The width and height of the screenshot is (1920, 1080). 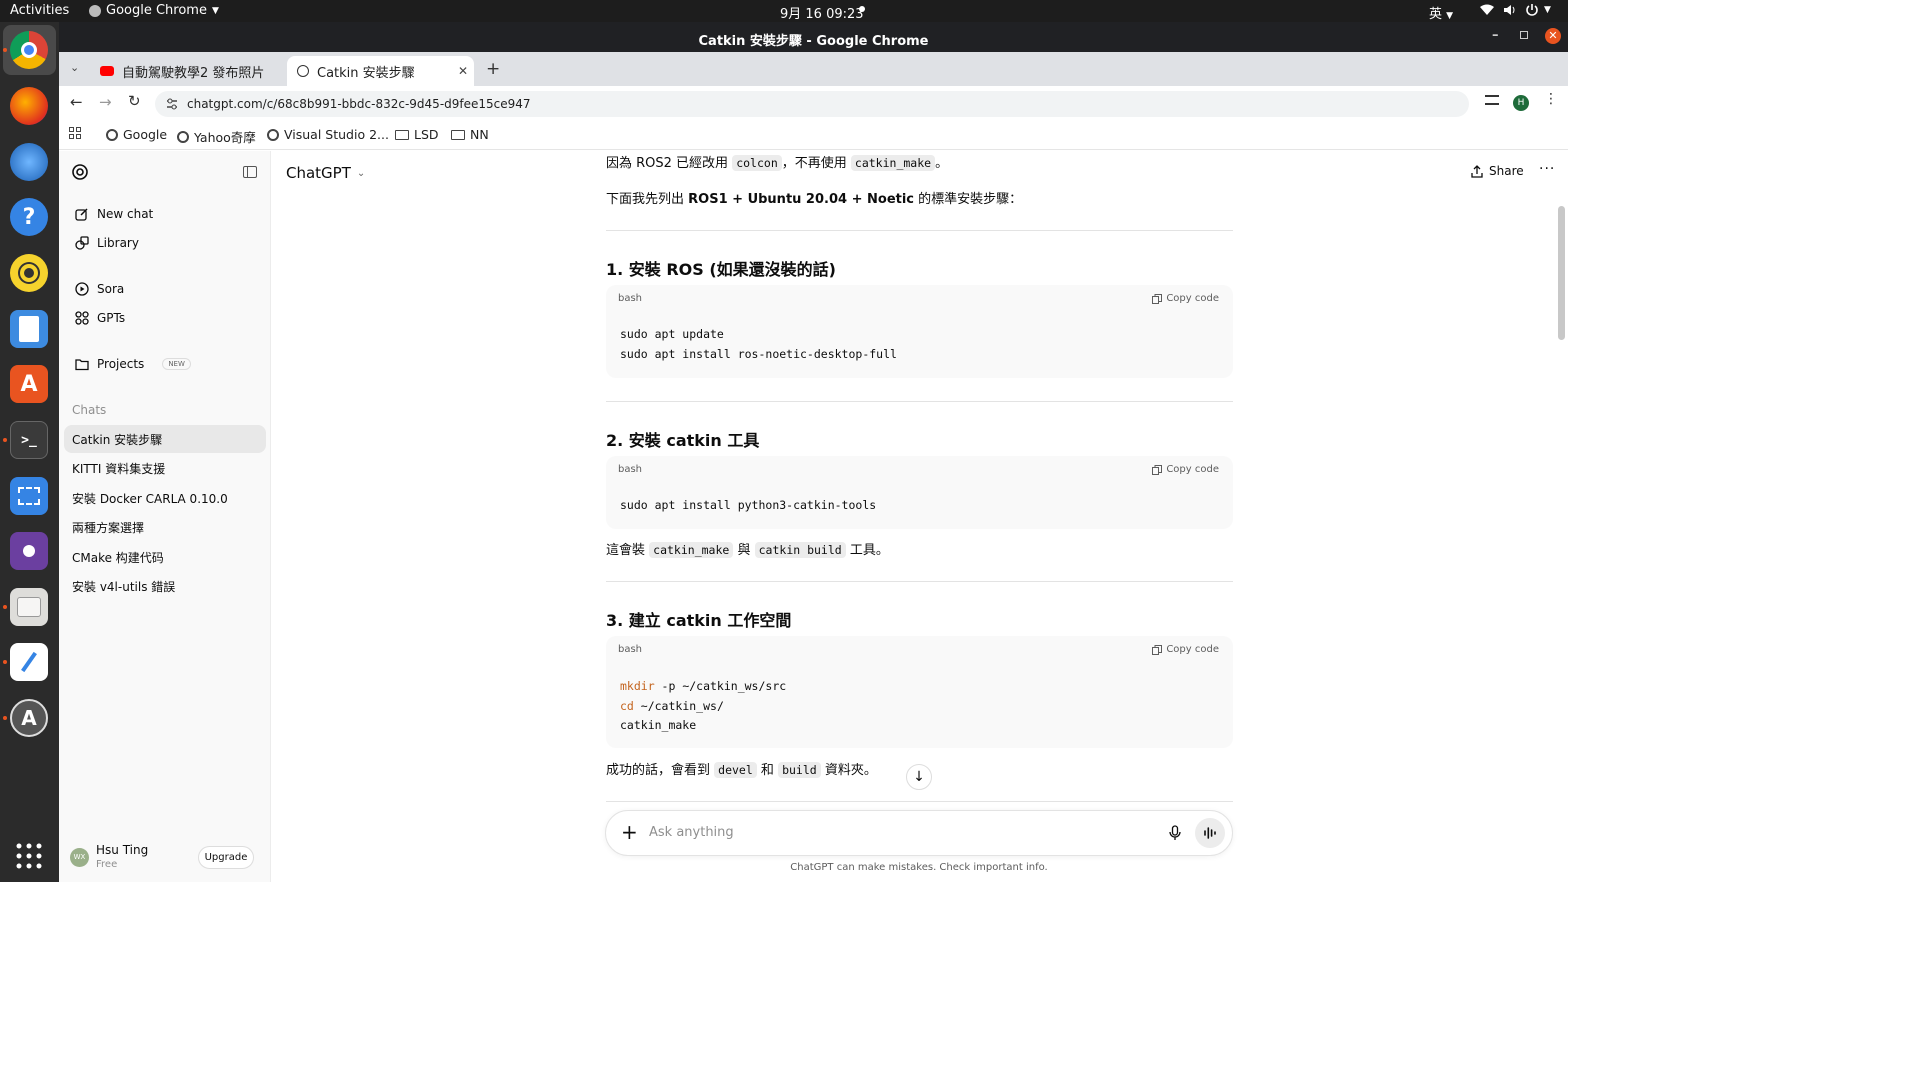 What do you see at coordinates (1157, 469) in the screenshot?
I see `copy-icon` at bounding box center [1157, 469].